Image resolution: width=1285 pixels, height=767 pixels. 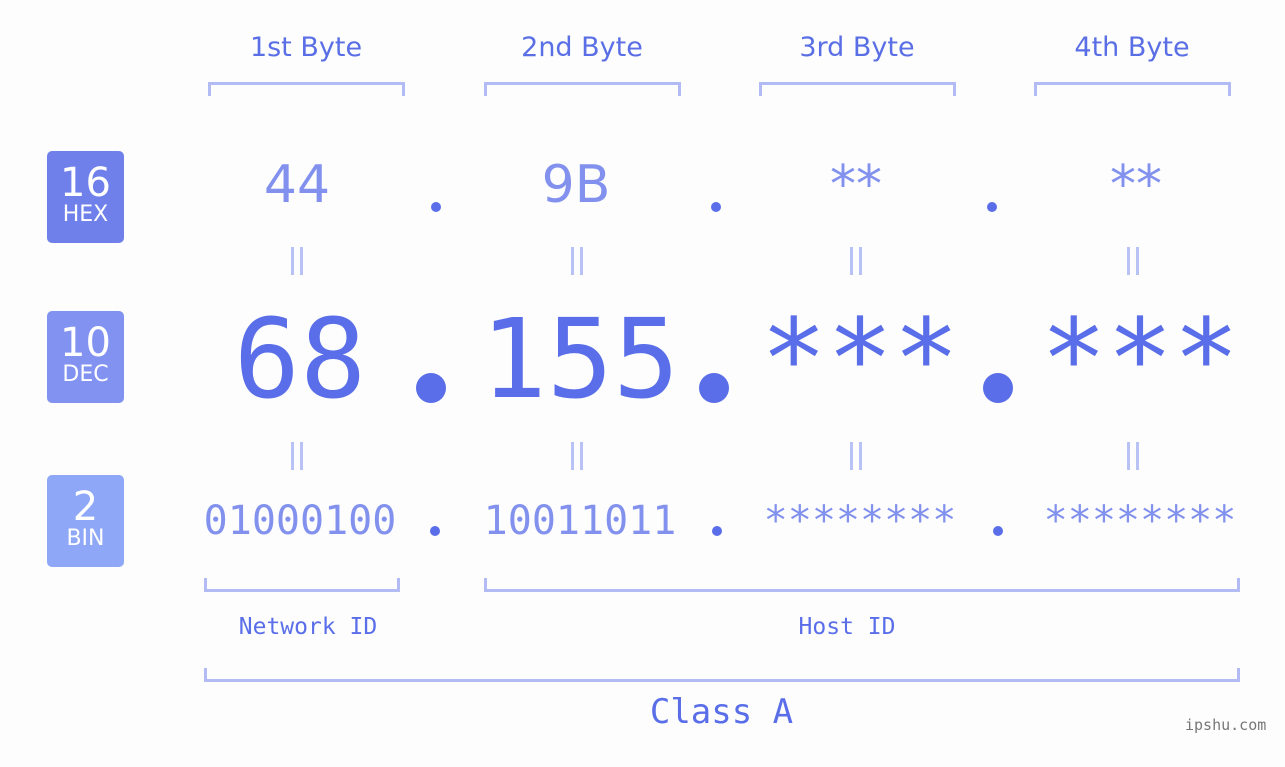 I want to click on hex-label: HEX, so click(x=85, y=214).